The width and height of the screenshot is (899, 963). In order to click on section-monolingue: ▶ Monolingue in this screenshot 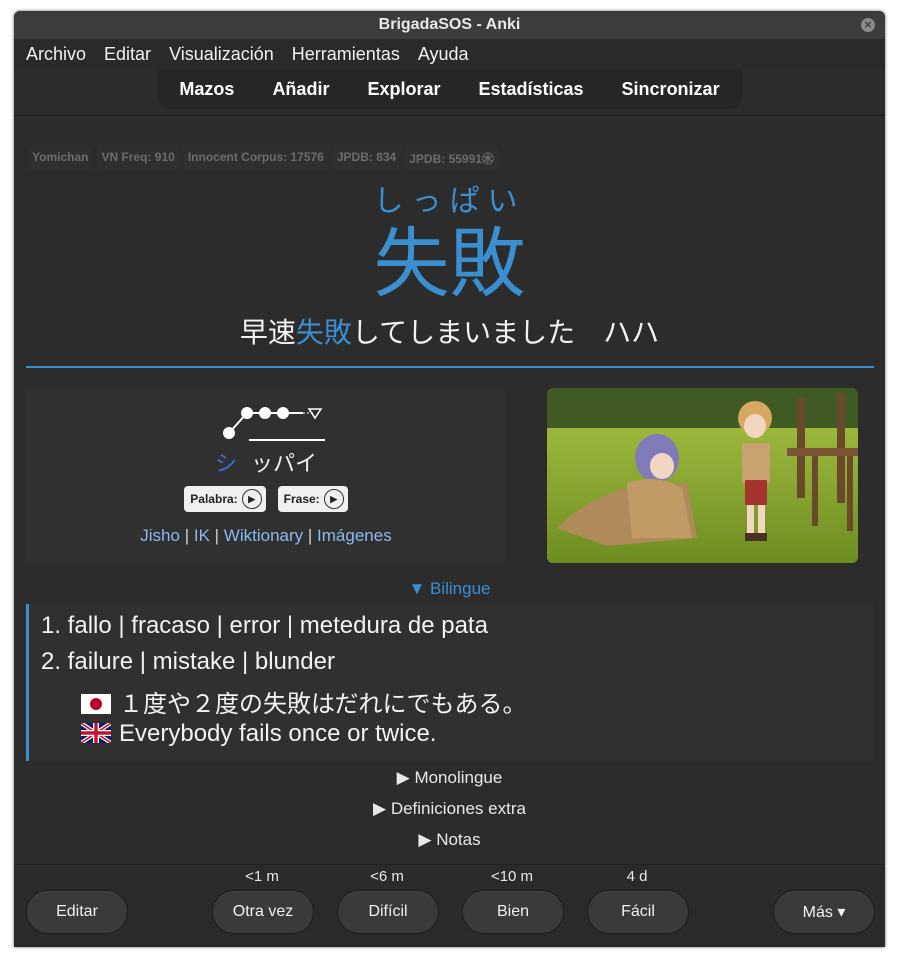, I will do `click(449, 778)`.